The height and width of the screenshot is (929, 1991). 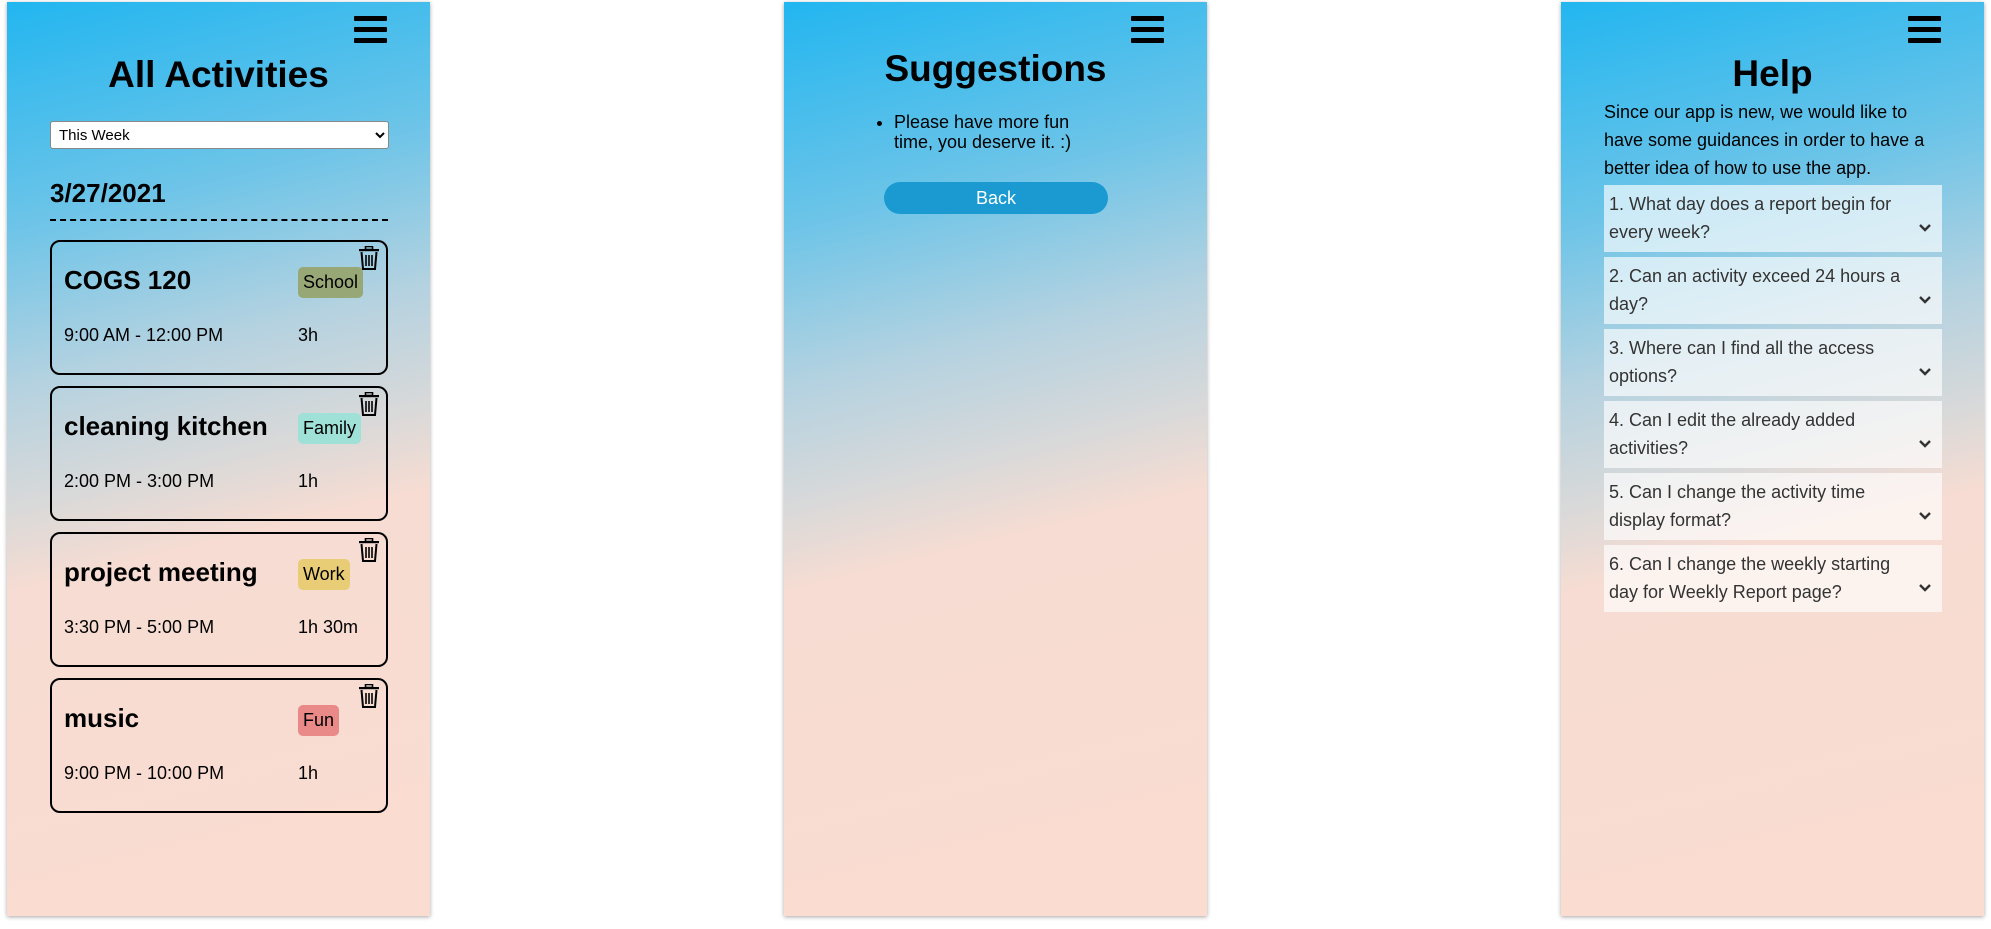 I want to click on week-filter-select: This Week, so click(x=219, y=135).